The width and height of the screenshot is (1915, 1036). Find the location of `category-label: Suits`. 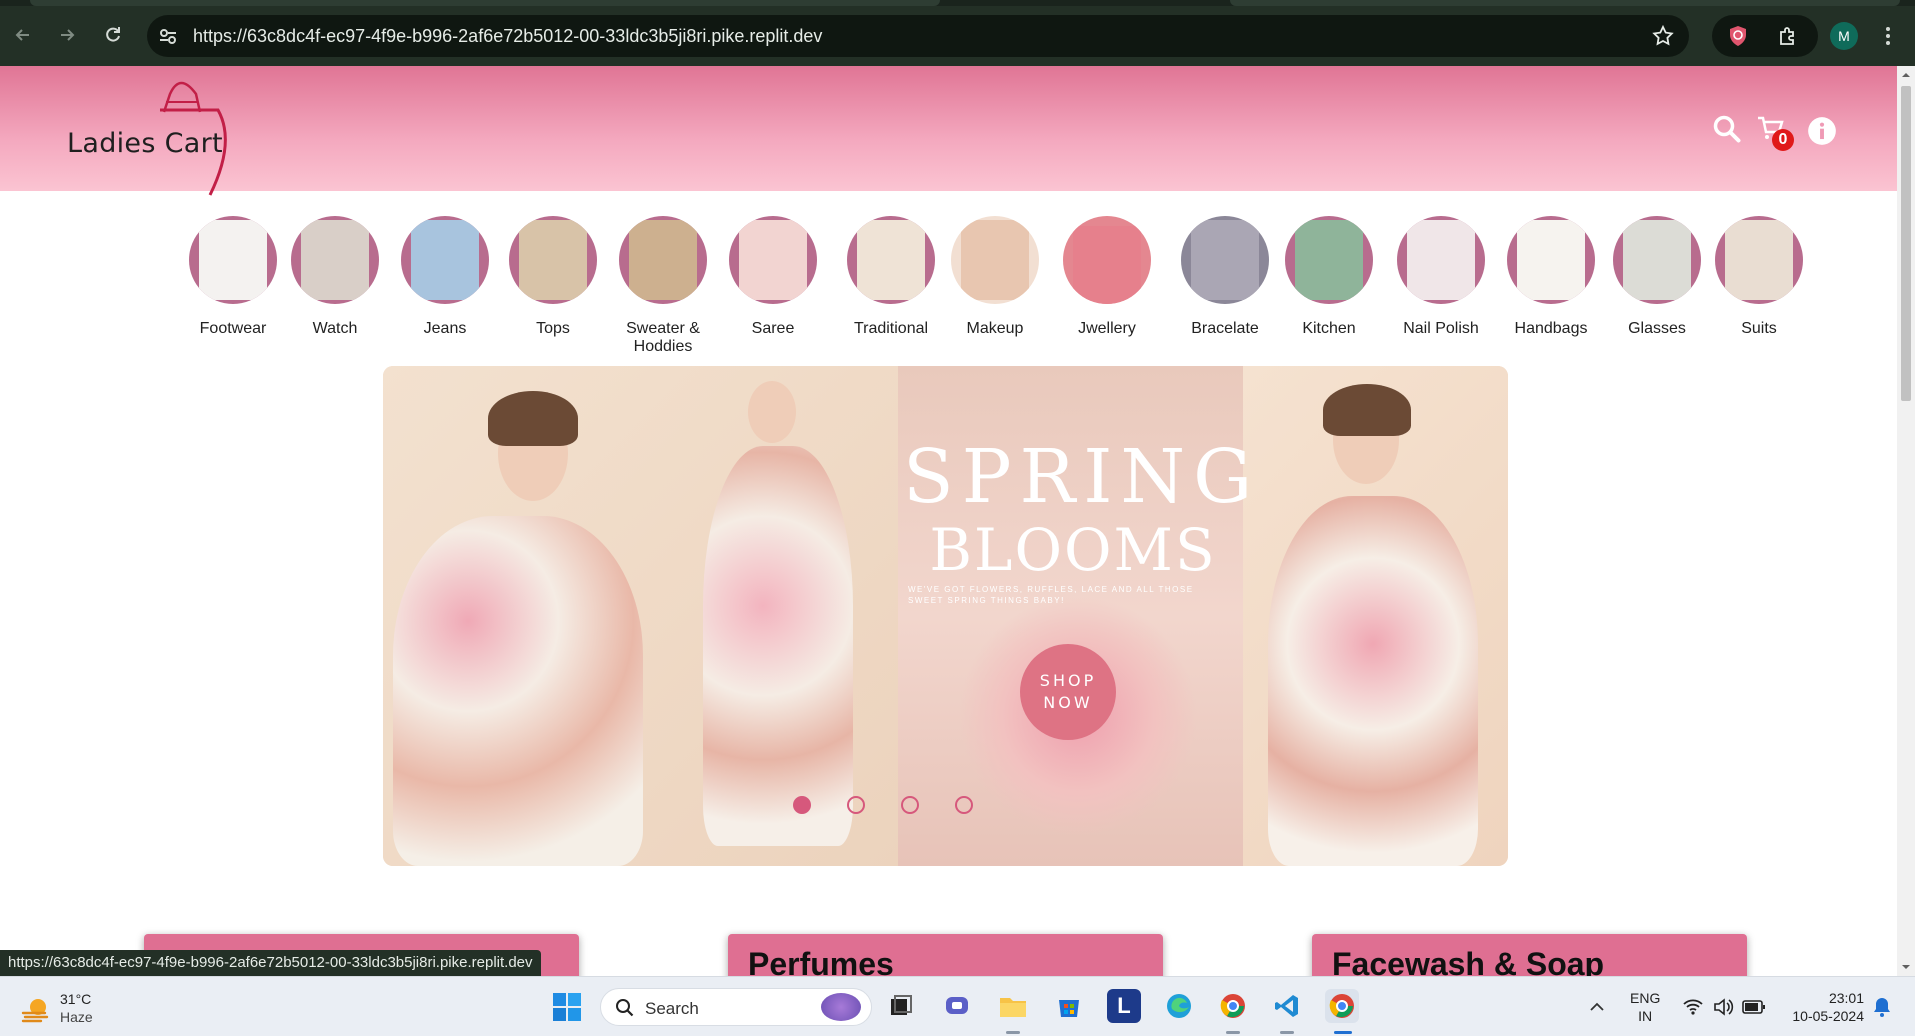

category-label: Suits is located at coordinates (1759, 328).